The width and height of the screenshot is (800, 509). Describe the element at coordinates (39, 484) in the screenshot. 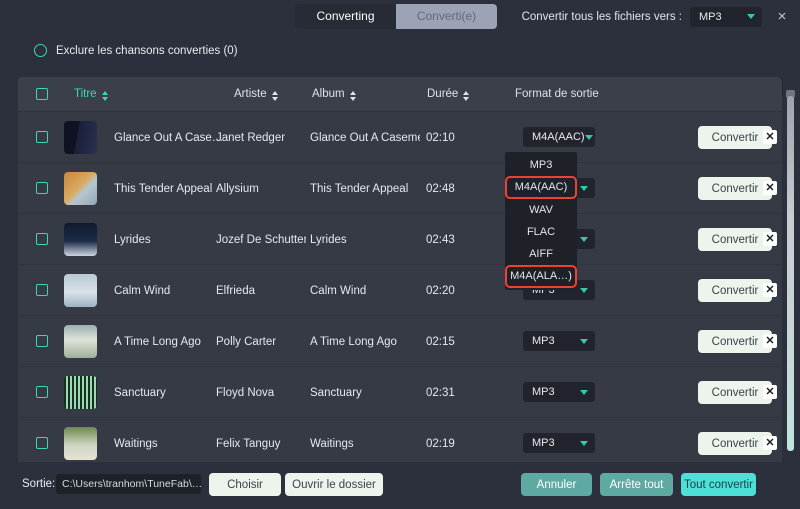

I see `output-label: Sortie:` at that location.